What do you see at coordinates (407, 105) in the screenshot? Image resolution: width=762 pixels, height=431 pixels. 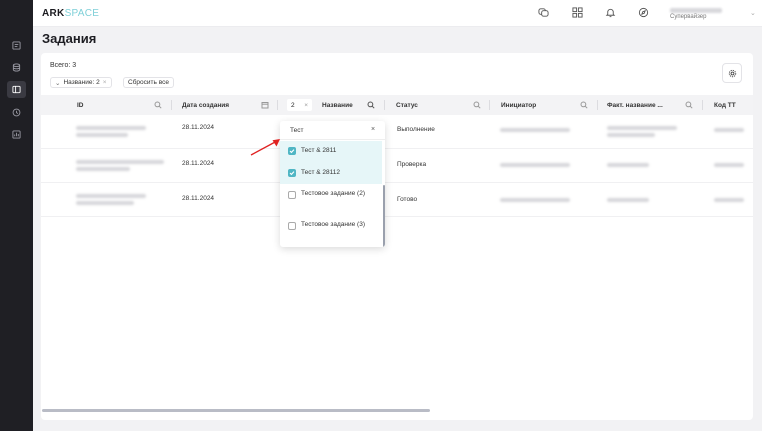 I see `column-header-status: Статус` at bounding box center [407, 105].